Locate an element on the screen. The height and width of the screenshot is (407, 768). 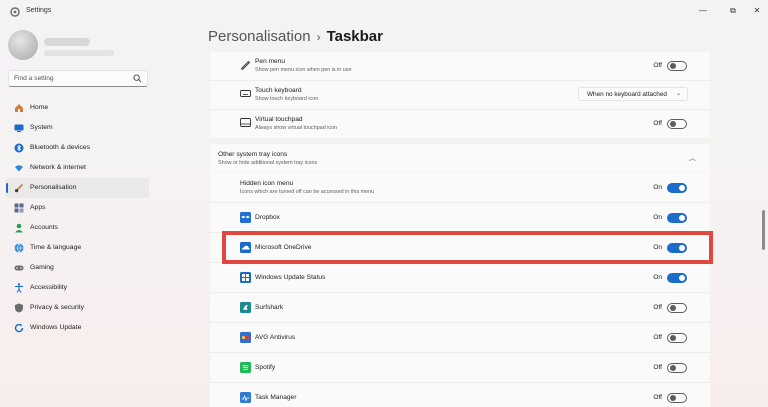
home-icon is located at coordinates (19, 108).